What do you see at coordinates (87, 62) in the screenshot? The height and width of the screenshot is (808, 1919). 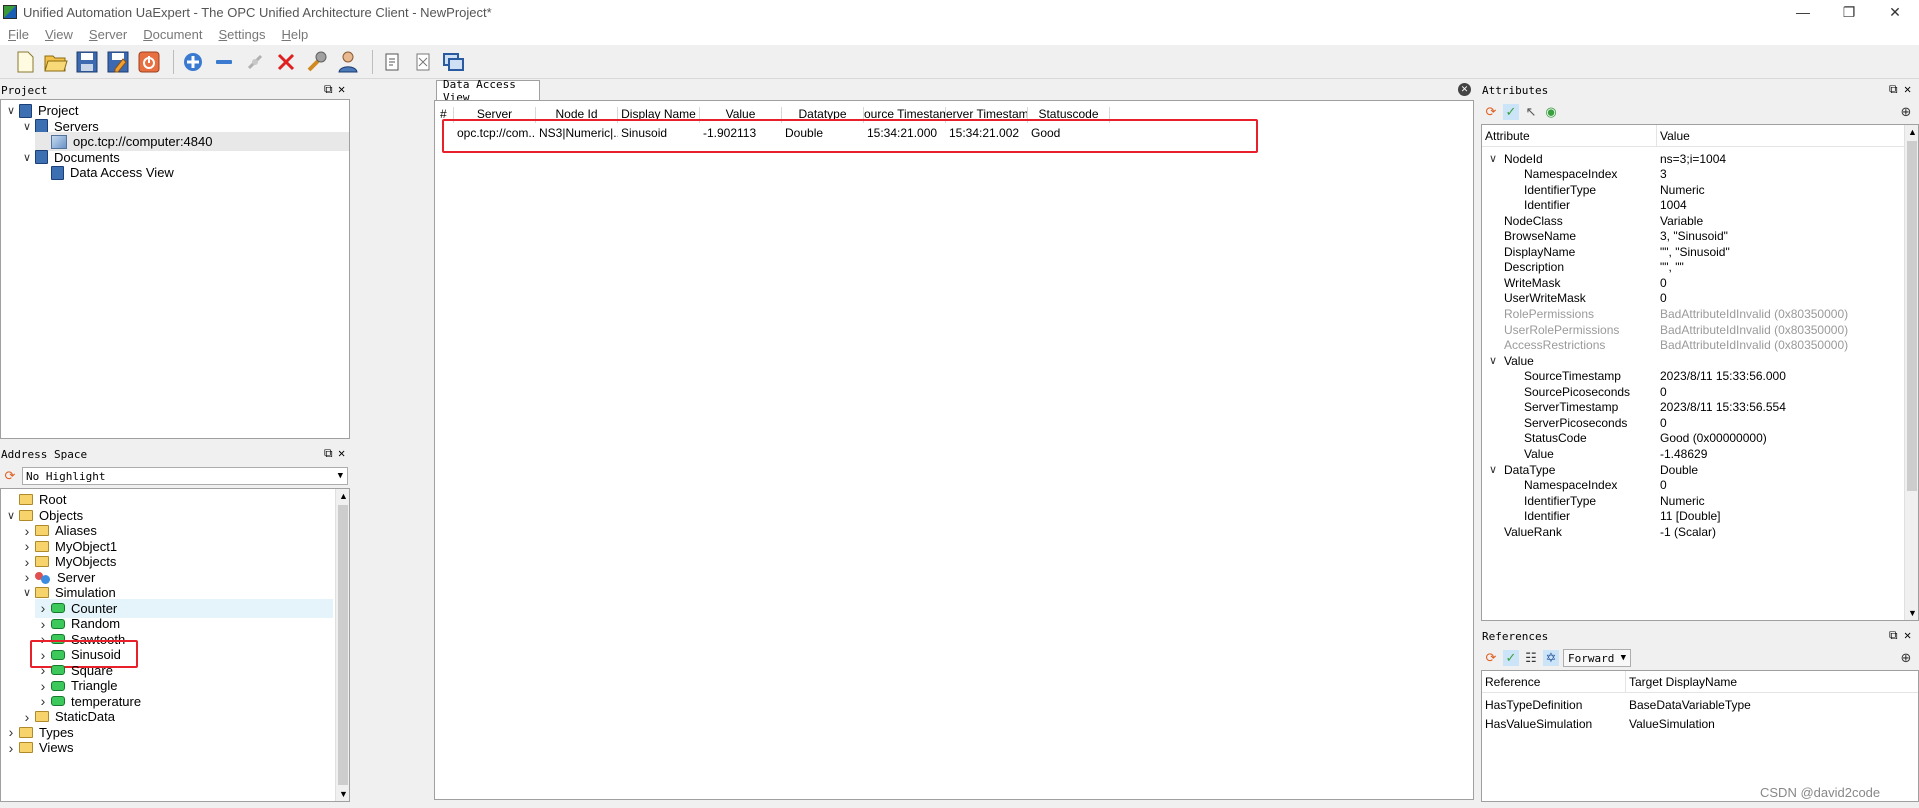 I see `save-project-button` at bounding box center [87, 62].